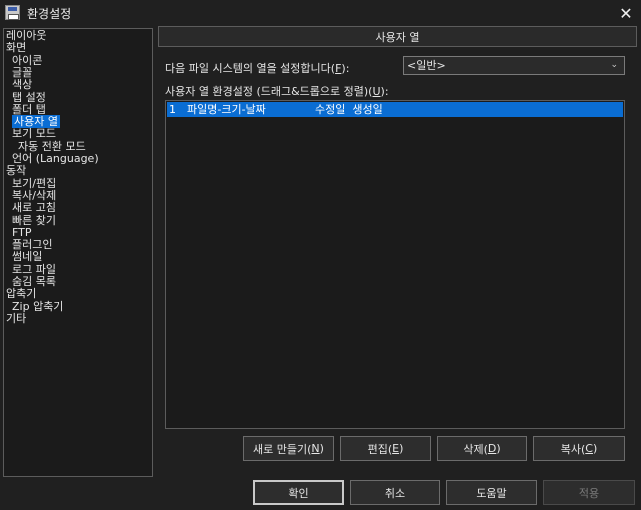 The height and width of the screenshot is (510, 641). I want to click on copy-button: 복사(C), so click(579, 448).